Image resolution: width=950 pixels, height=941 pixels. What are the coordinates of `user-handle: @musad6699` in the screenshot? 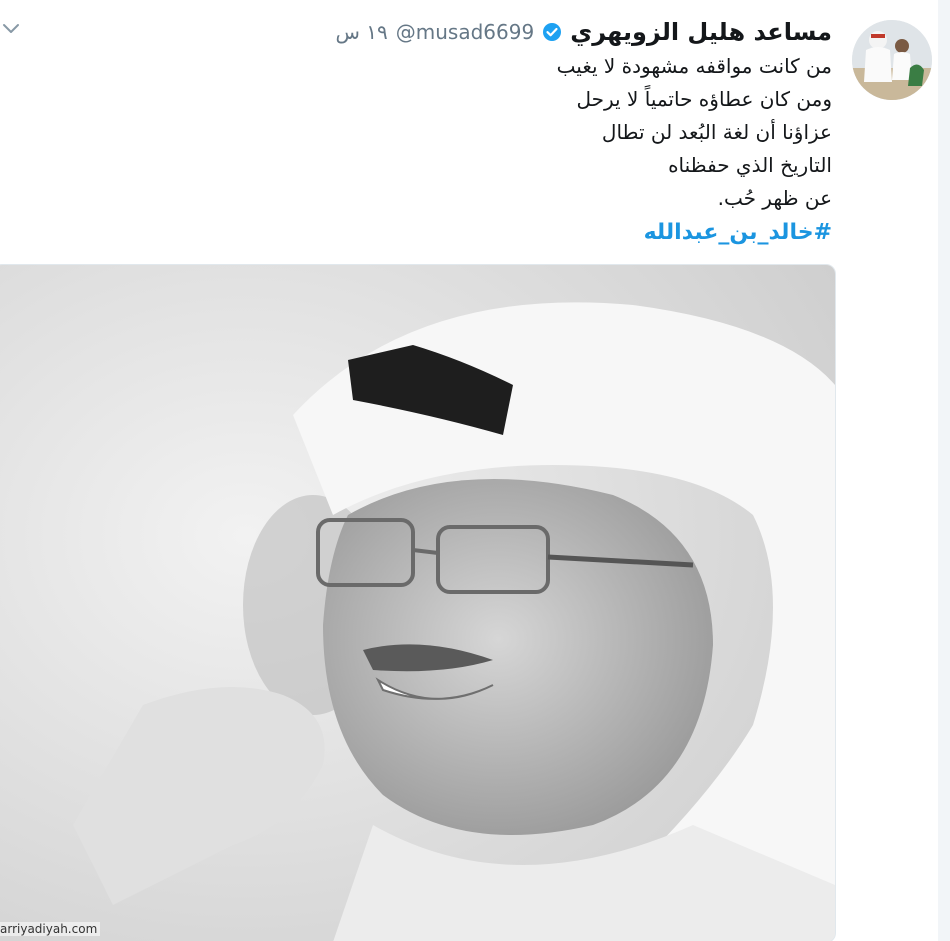 It's located at (465, 32).